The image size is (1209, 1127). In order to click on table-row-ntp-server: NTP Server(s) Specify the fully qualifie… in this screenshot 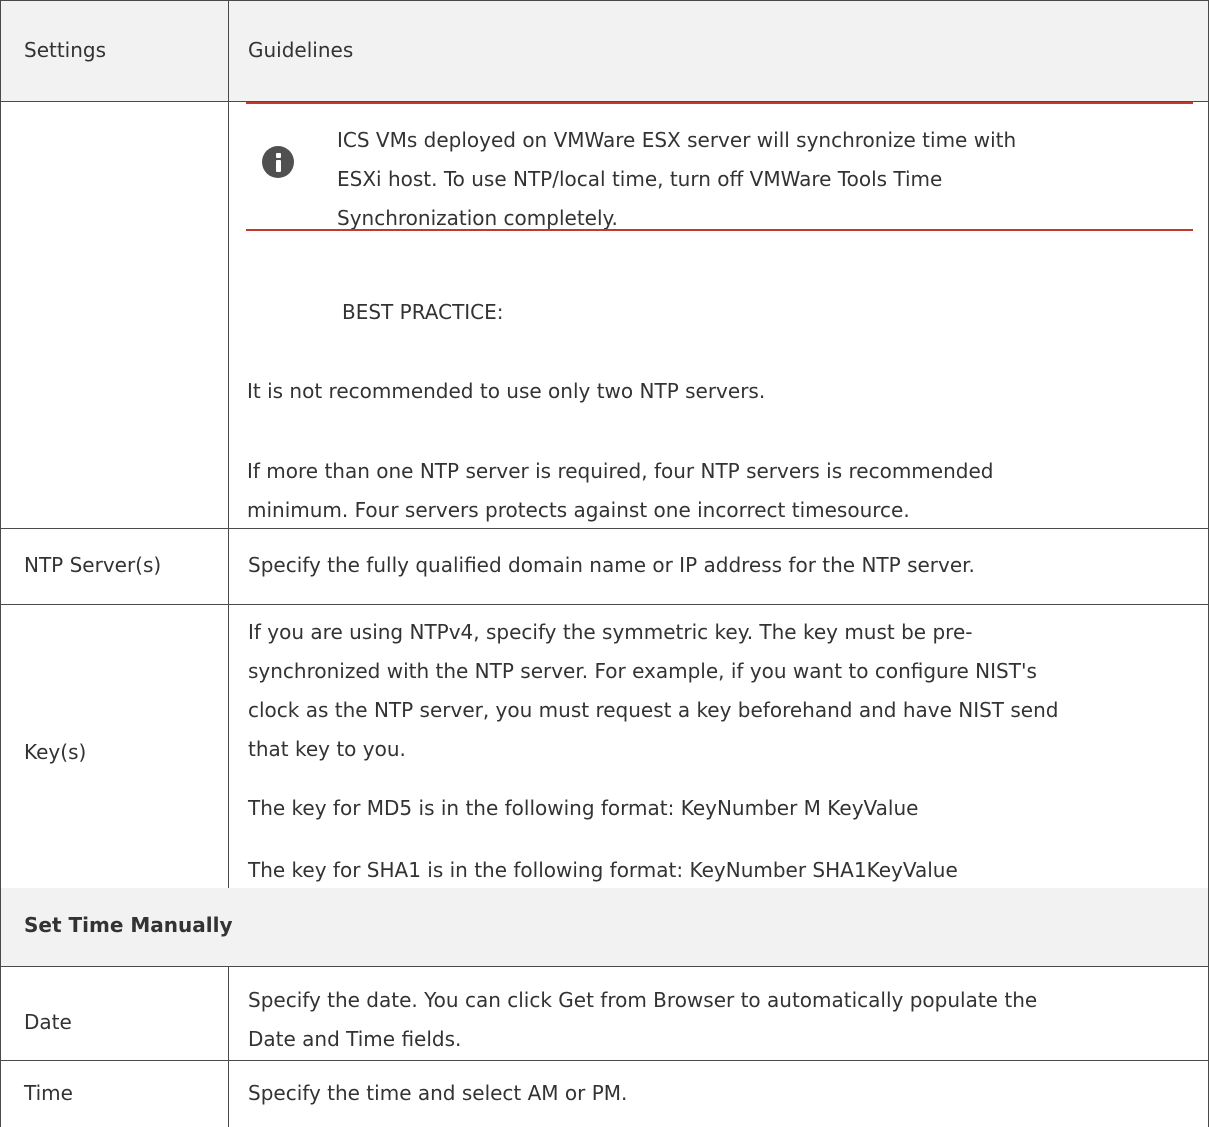, I will do `click(604, 566)`.